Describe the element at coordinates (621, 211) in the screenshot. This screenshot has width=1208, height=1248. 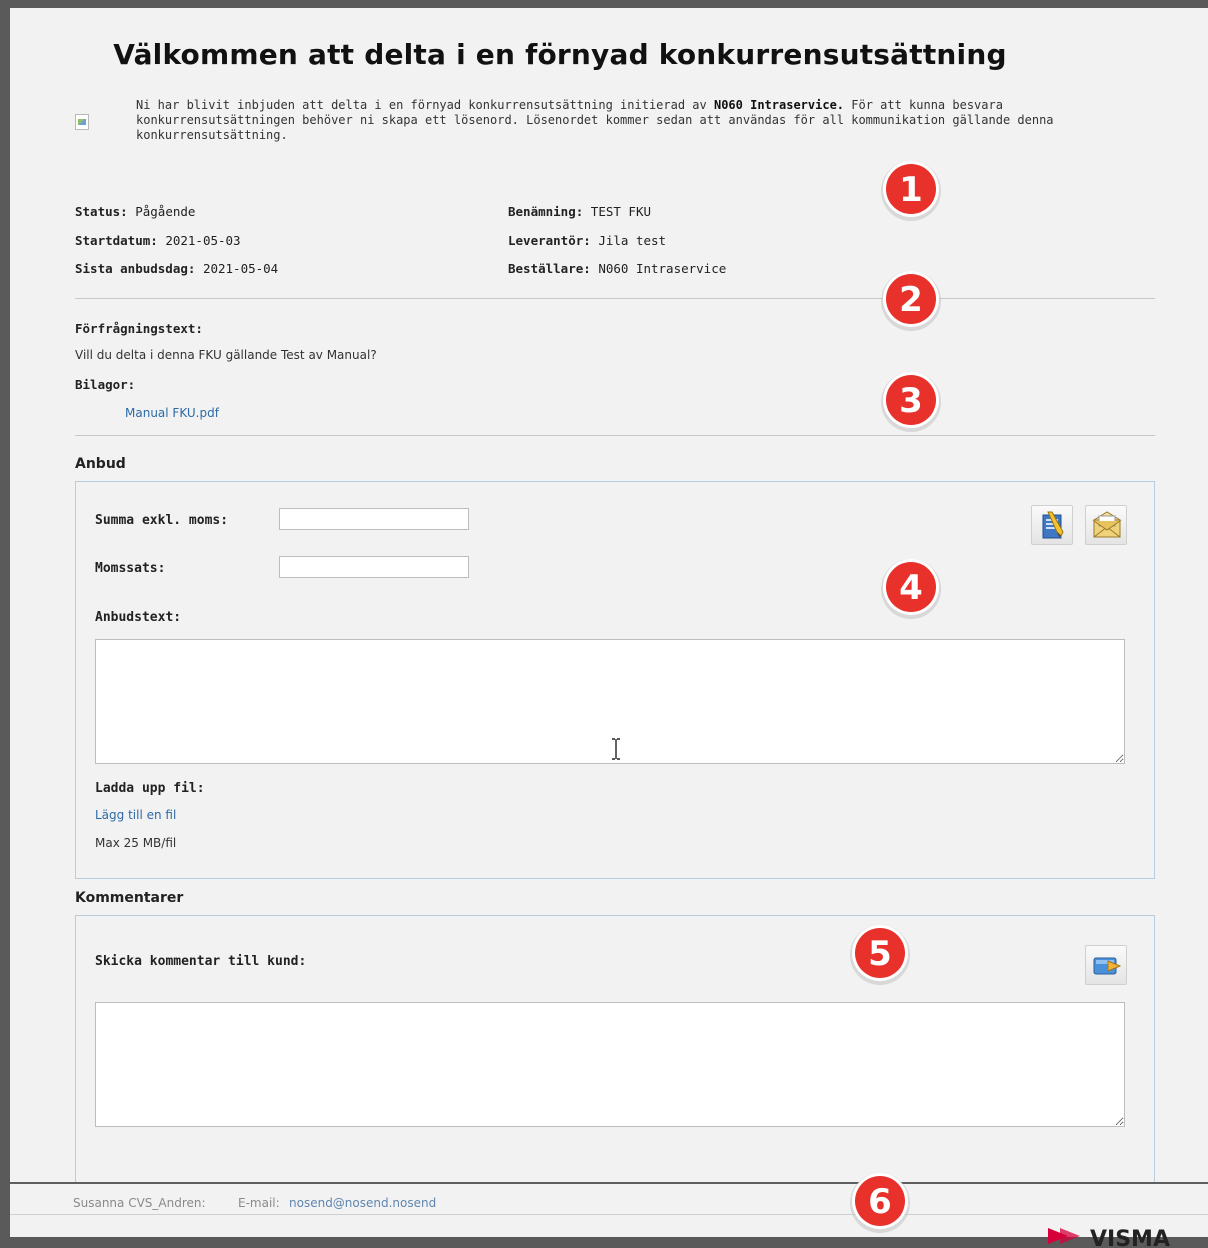
I see `name-value: TEST FKU` at that location.